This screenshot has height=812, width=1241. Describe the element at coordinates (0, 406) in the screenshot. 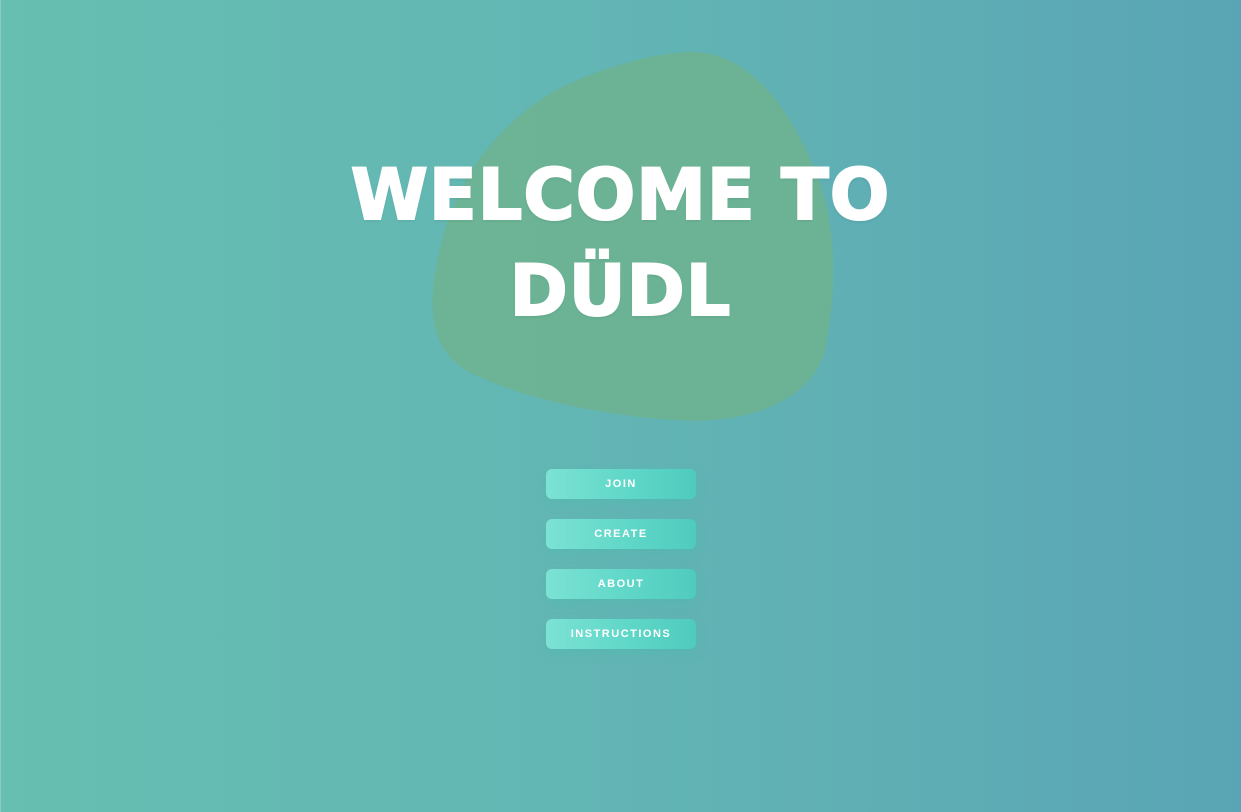

I see `page-edge` at that location.